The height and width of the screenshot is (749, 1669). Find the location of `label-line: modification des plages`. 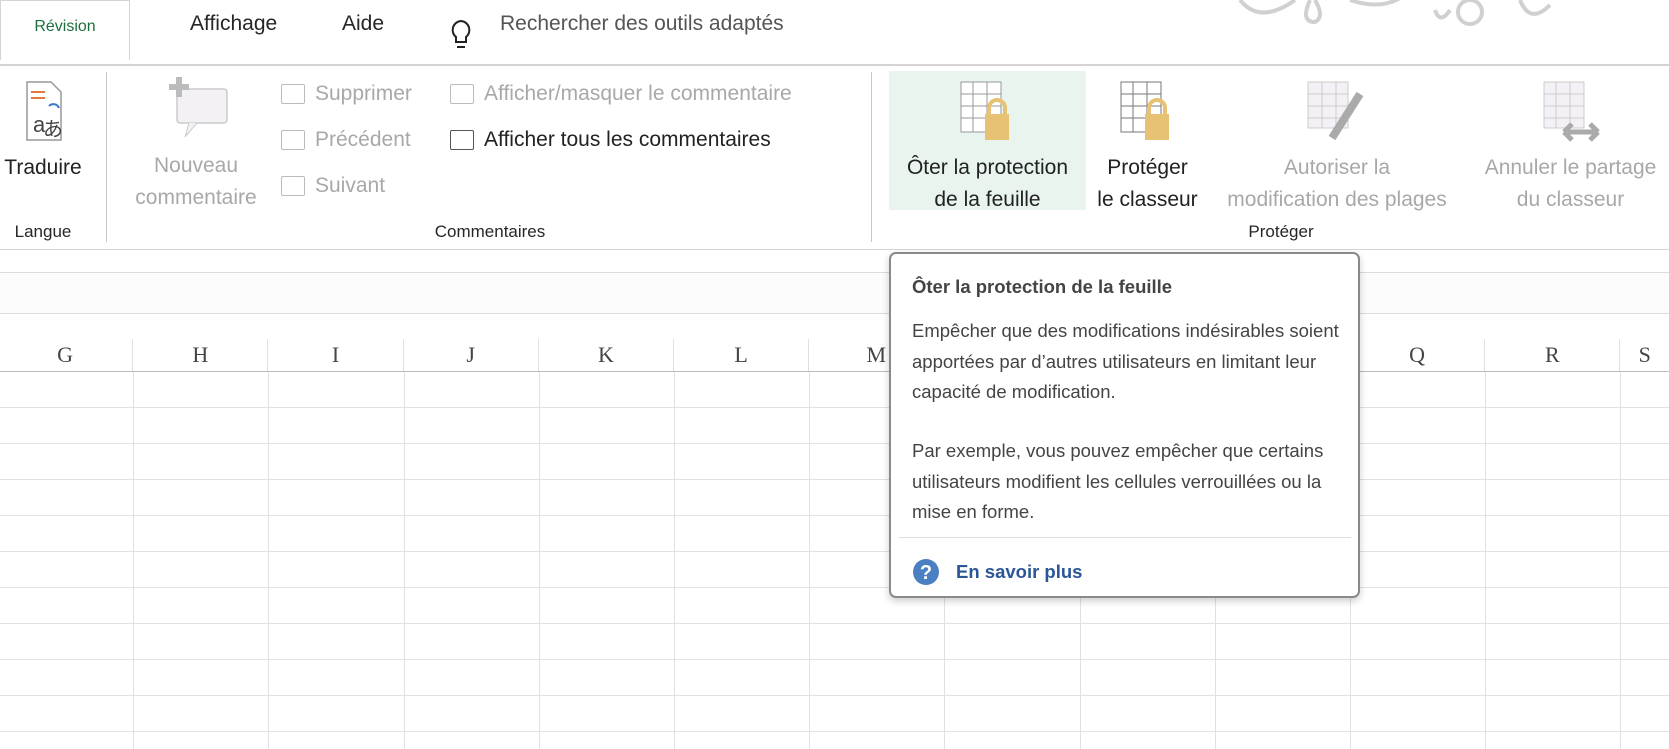

label-line: modification des plages is located at coordinates (1337, 199).